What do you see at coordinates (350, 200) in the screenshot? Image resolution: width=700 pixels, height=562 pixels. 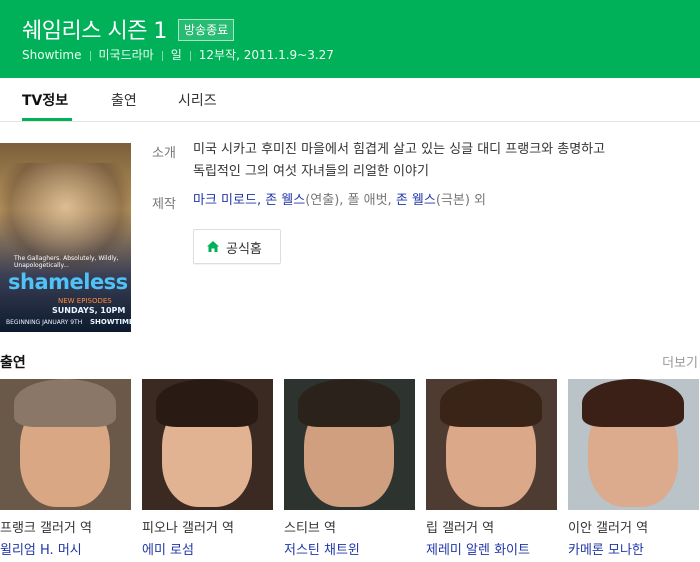 I see `credit-text: (연출), 폴 애벗,` at bounding box center [350, 200].